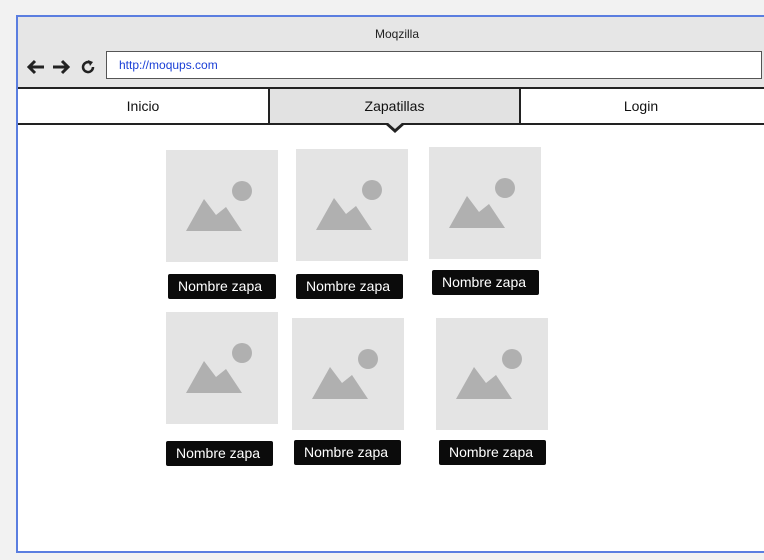  I want to click on tab-zapatillas-label: Zapatillas, so click(394, 106).